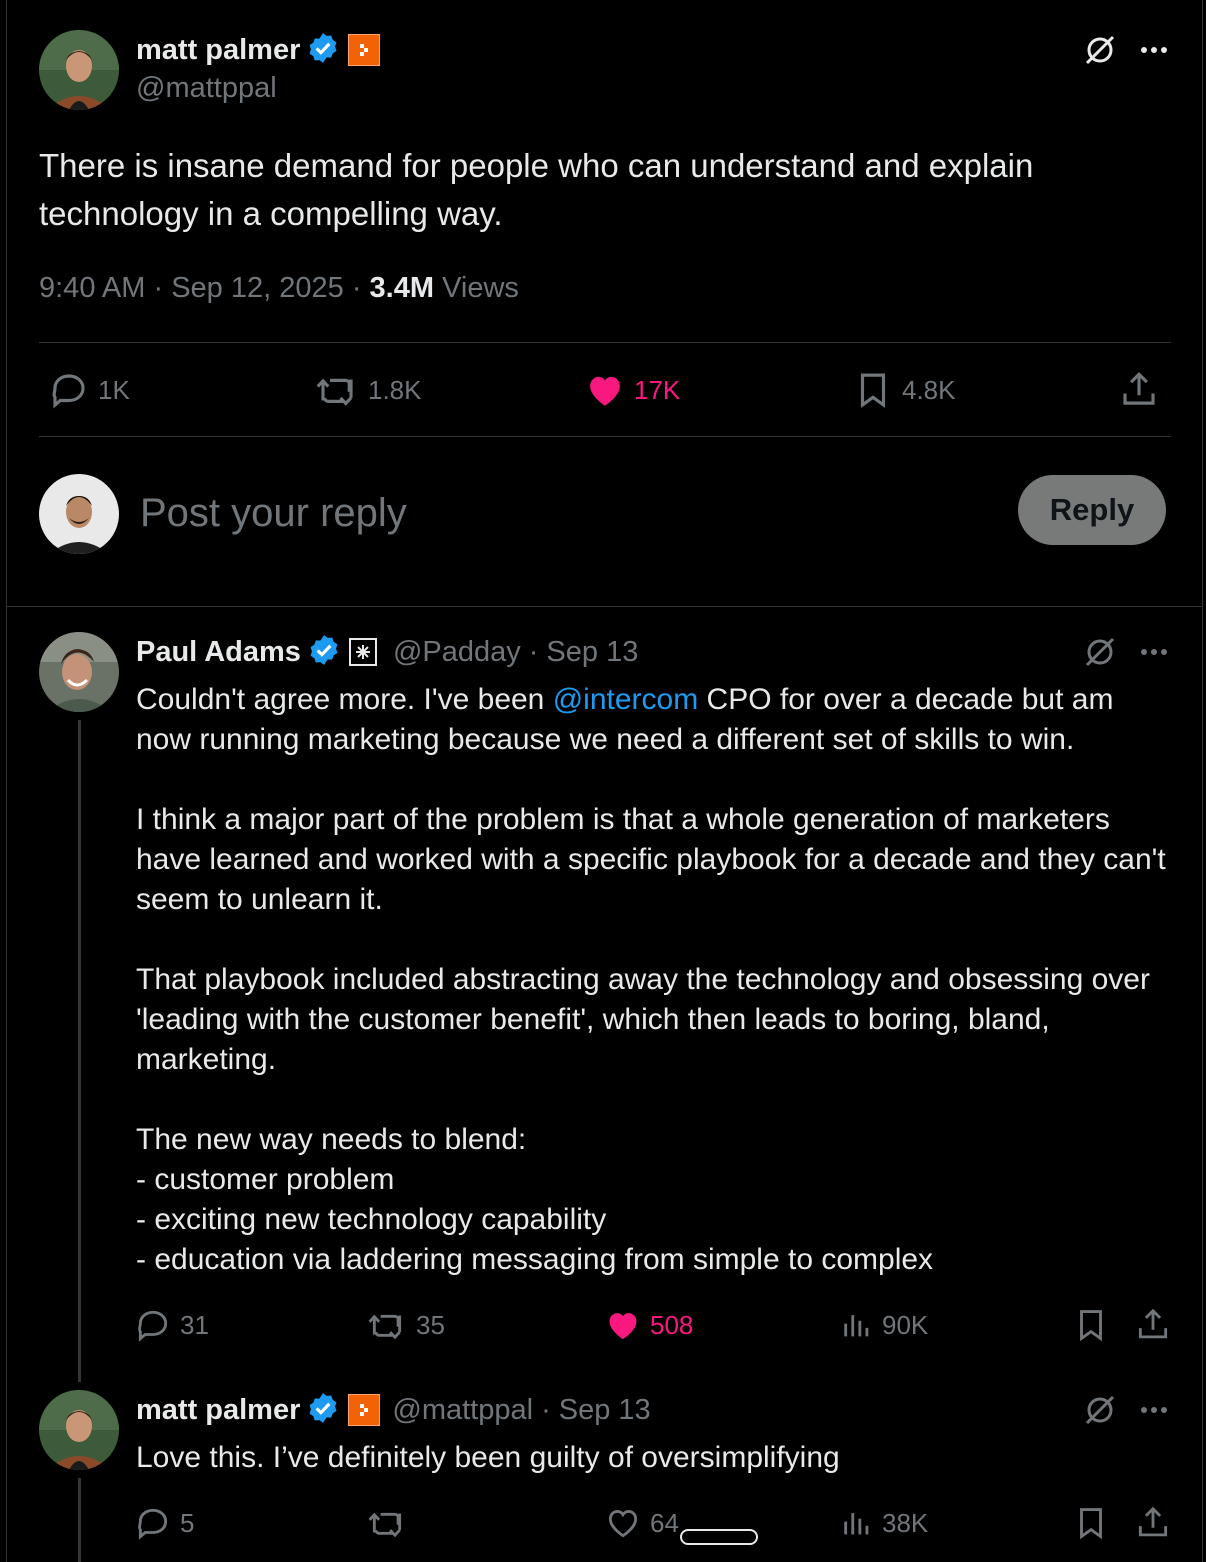 This screenshot has width=1206, height=1562. Describe the element at coordinates (79, 514) in the screenshot. I see `composer-avatar` at that location.